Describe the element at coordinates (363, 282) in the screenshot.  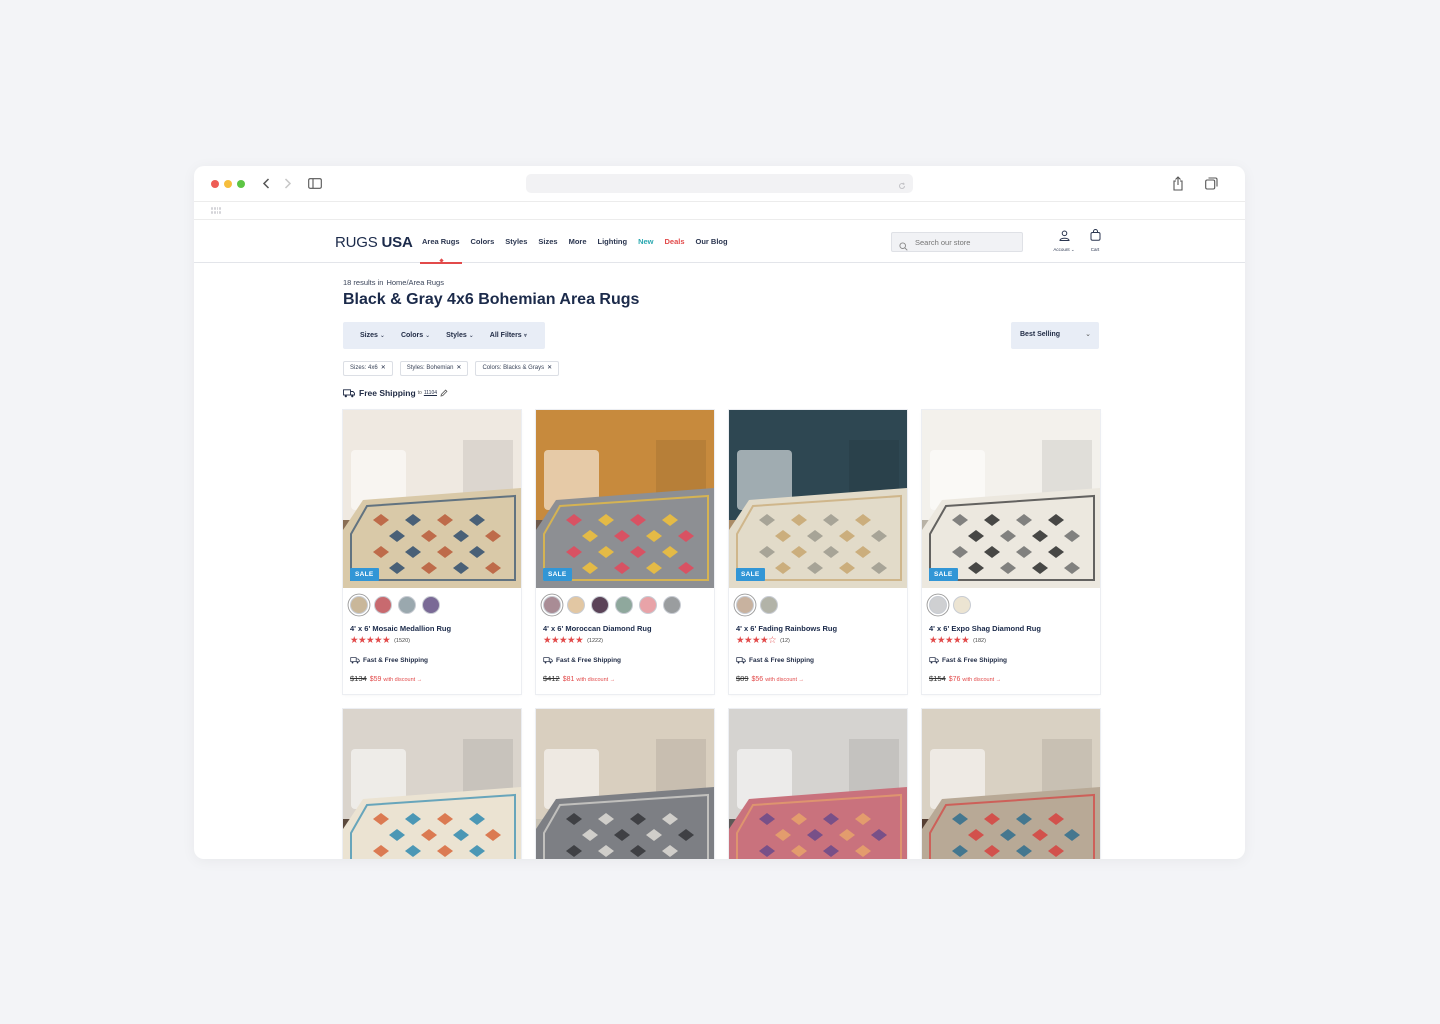
I see `results-count: 18 results in` at that location.